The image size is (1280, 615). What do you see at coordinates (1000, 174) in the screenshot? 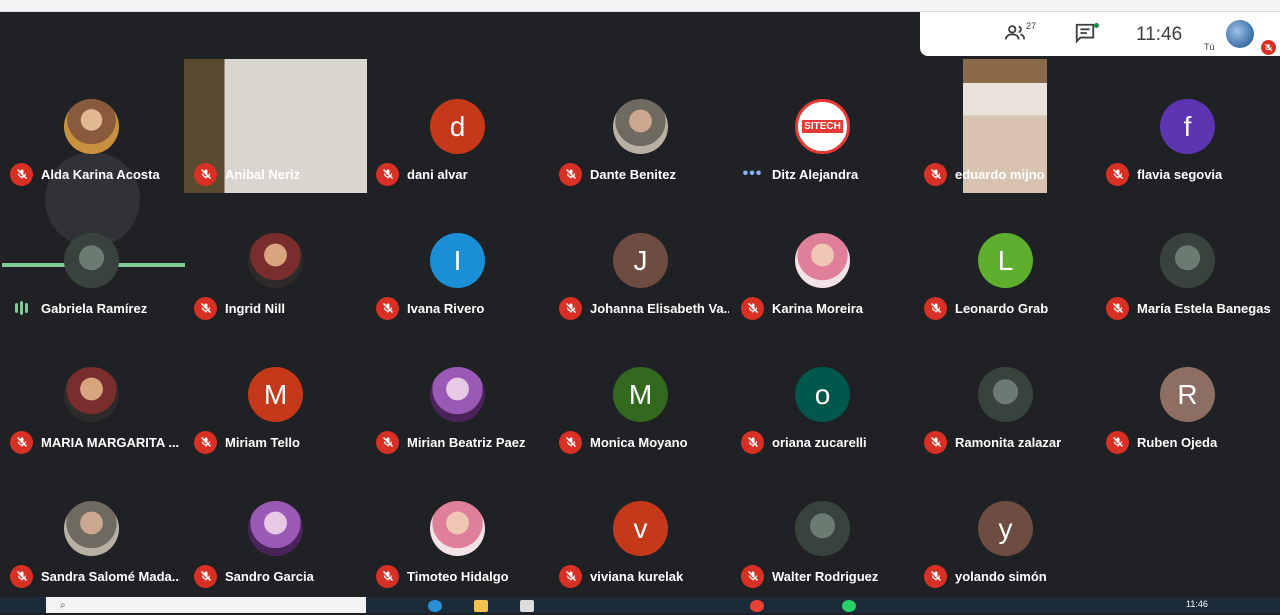
I see `participant-name: eduardo mijno` at bounding box center [1000, 174].